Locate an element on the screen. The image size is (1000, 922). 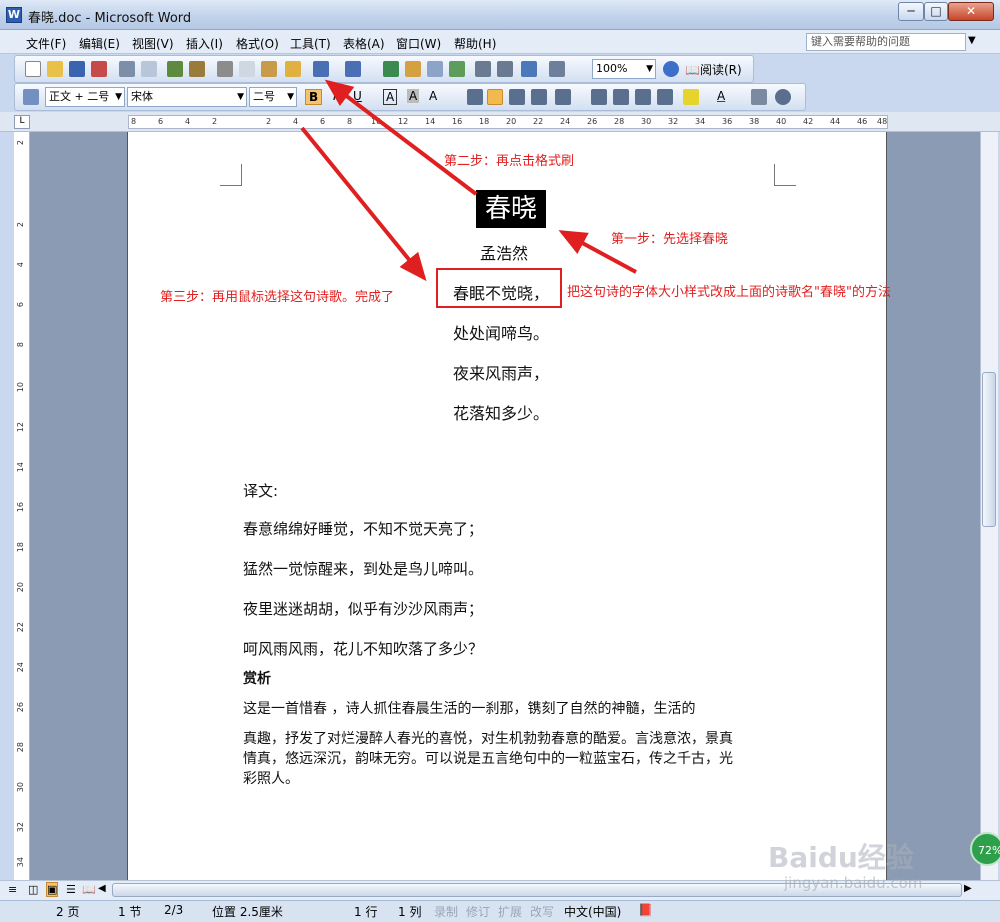
menu-help: 帮助(H) is located at coordinates (475, 43).